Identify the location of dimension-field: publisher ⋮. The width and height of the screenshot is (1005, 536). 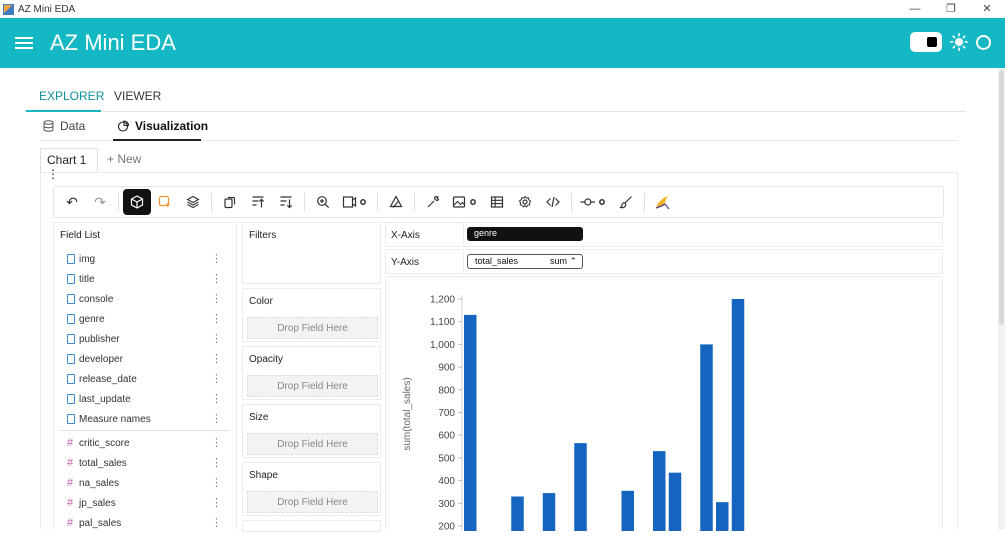
(145, 339).